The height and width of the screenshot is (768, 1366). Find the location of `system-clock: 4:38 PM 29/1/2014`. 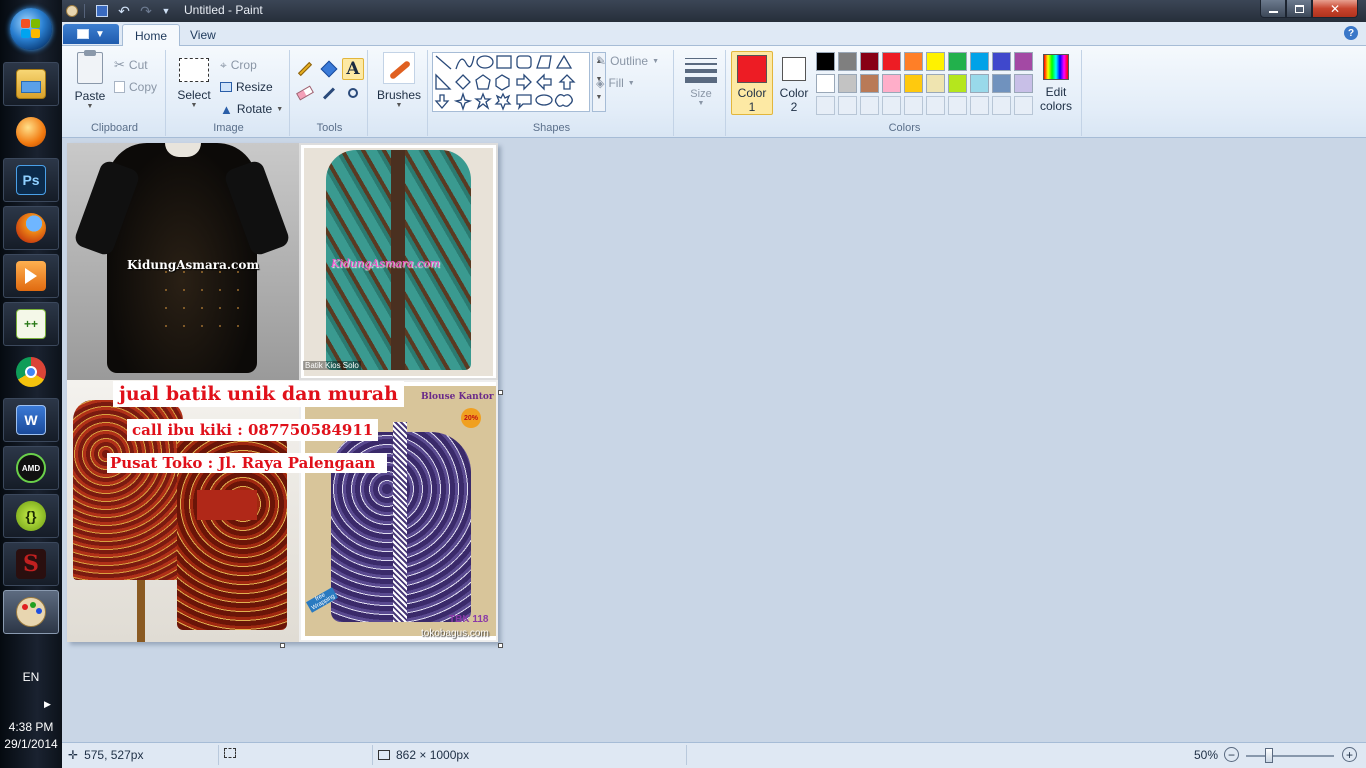

system-clock: 4:38 PM 29/1/2014 is located at coordinates (31, 736).